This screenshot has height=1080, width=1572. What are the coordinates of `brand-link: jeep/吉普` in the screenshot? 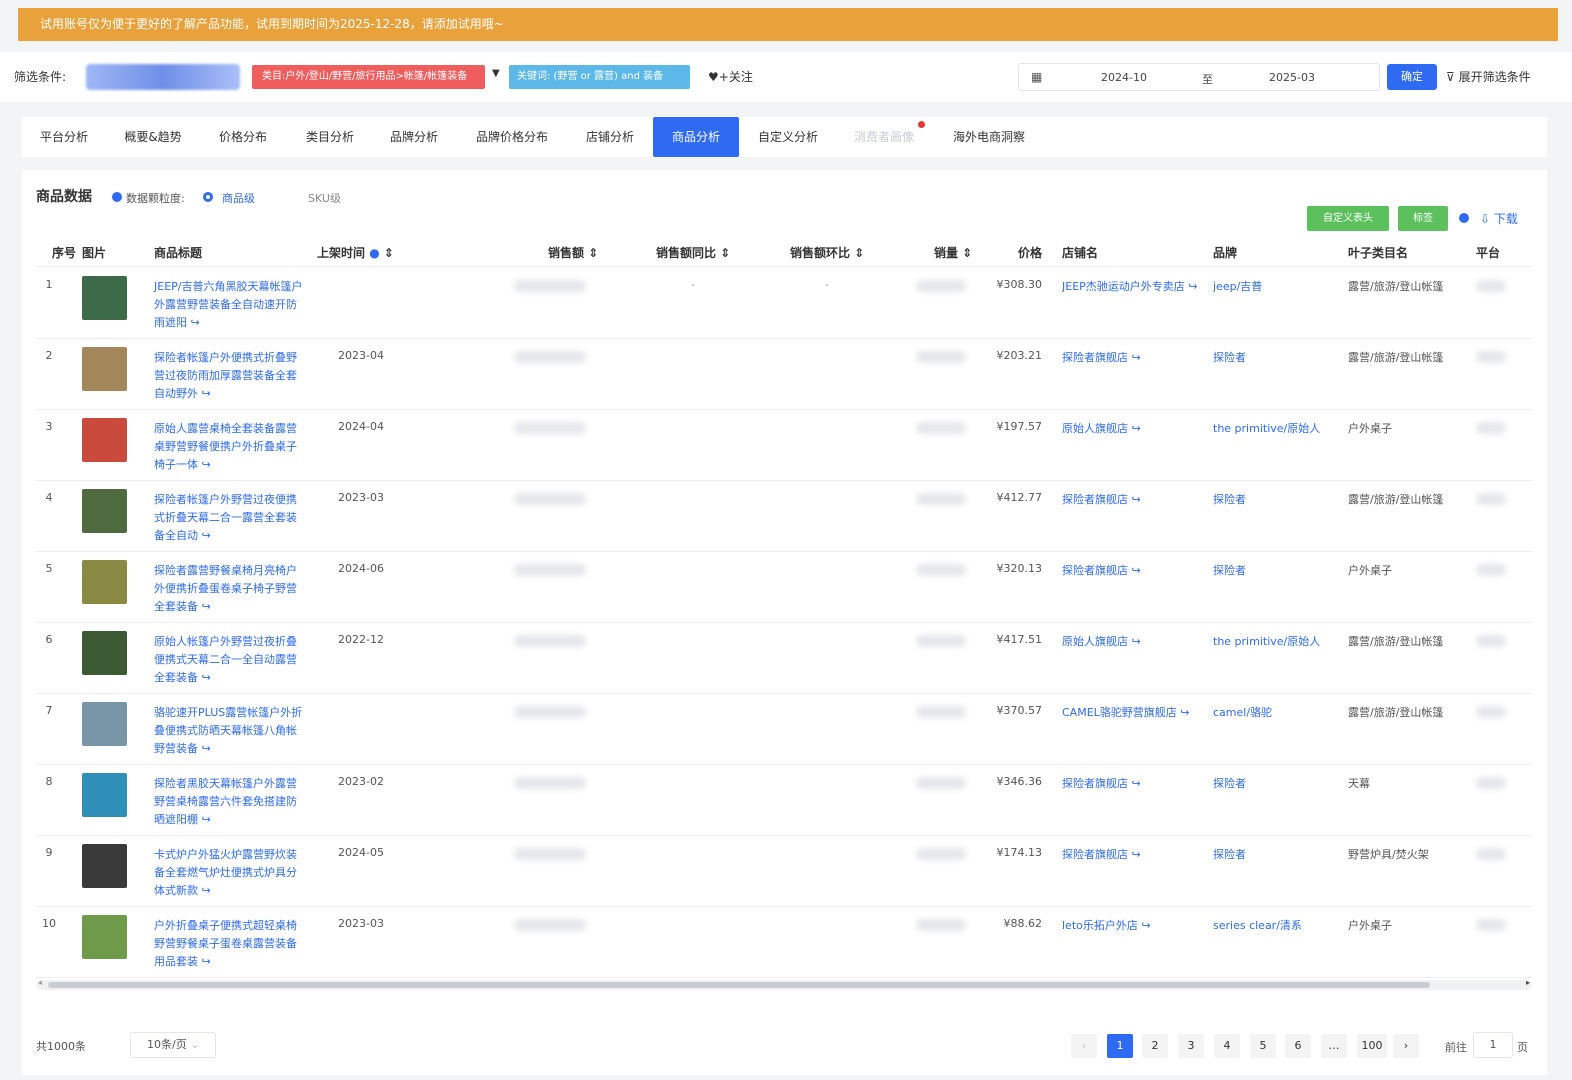 It's located at (1276, 286).